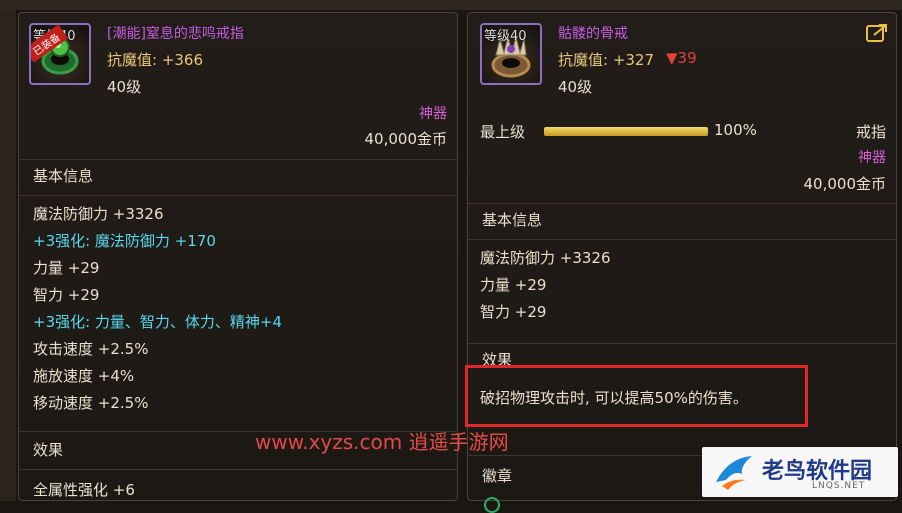  I want to click on stat-line: +3强化: 力量、智力、体力、精神+4, so click(158, 322).